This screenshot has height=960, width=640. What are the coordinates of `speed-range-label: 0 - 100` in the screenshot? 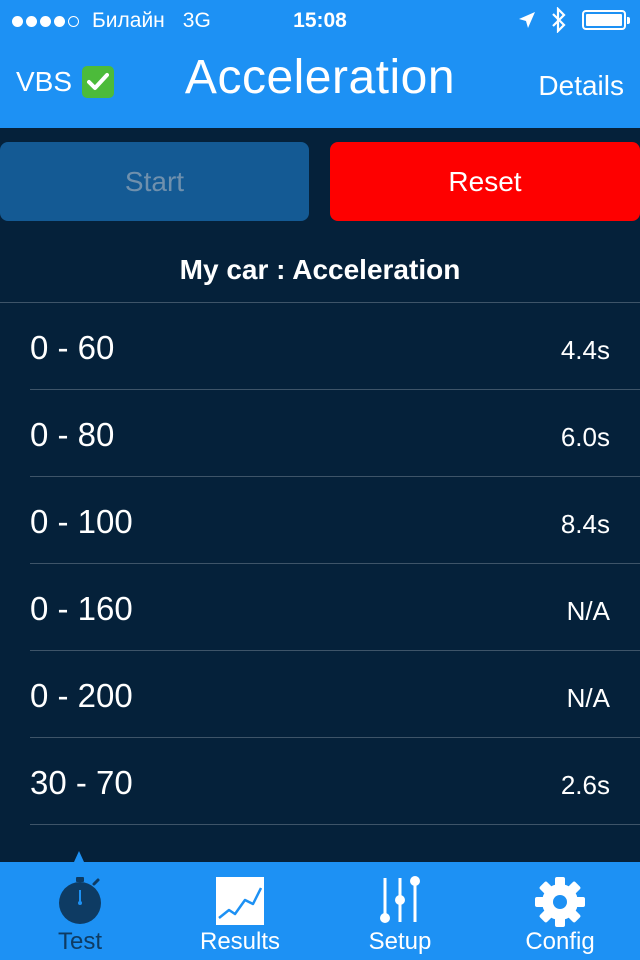 It's located at (81, 521).